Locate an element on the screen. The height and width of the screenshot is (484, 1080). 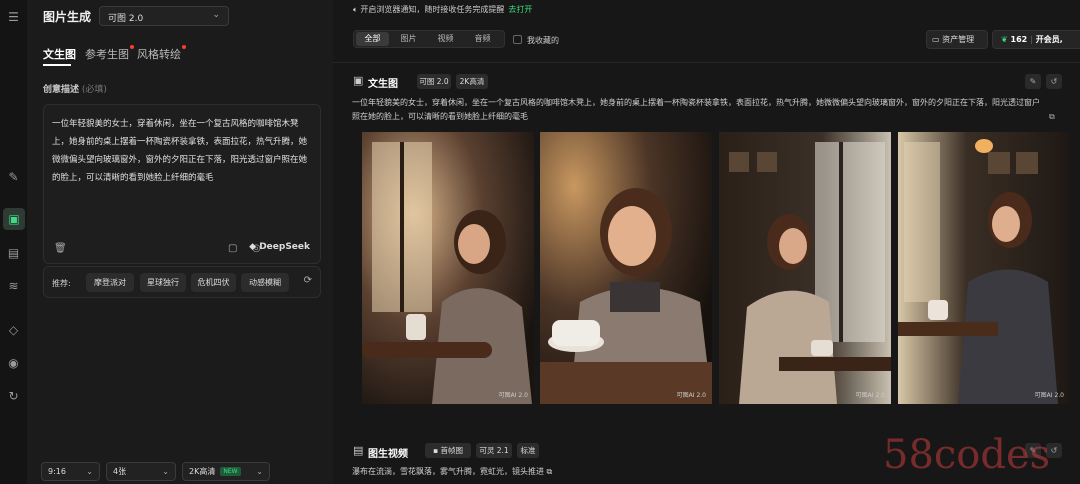
filter-image: 图片 is located at coordinates (408, 39).